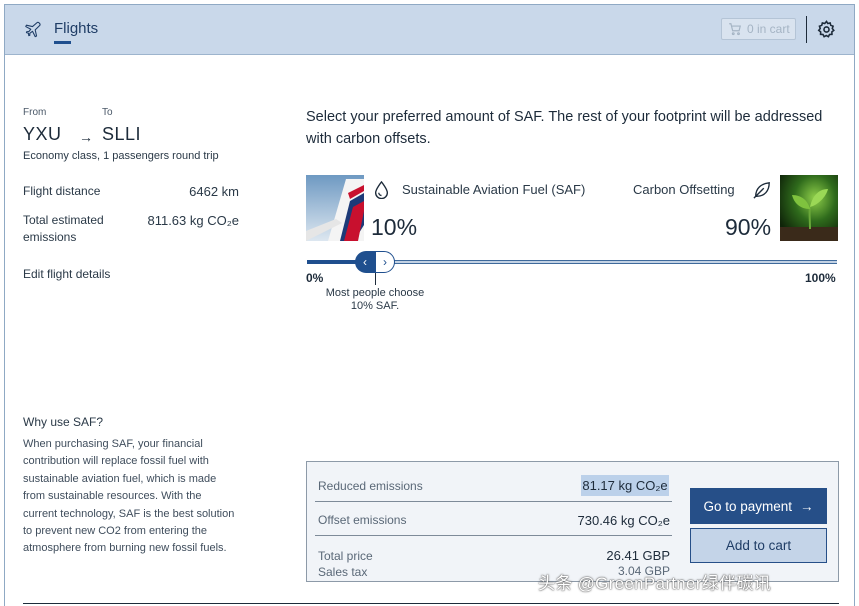 Image resolution: width=859 pixels, height=606 pixels. What do you see at coordinates (684, 189) in the screenshot?
I see `offset-label: Carbon Offsetting` at bounding box center [684, 189].